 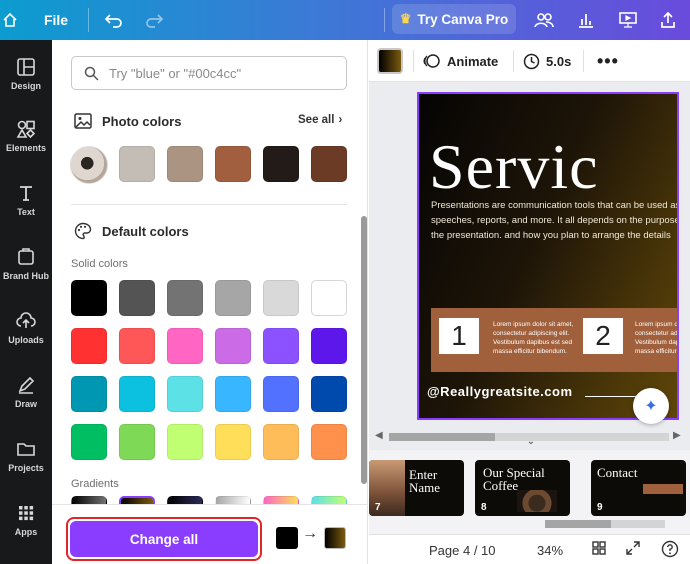 What do you see at coordinates (219, 73) in the screenshot?
I see `color-search-input` at bounding box center [219, 73].